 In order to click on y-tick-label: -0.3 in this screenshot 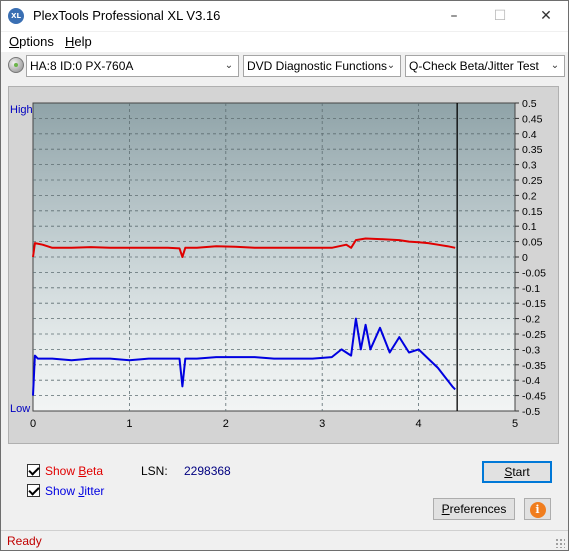, I will do `click(531, 350)`.